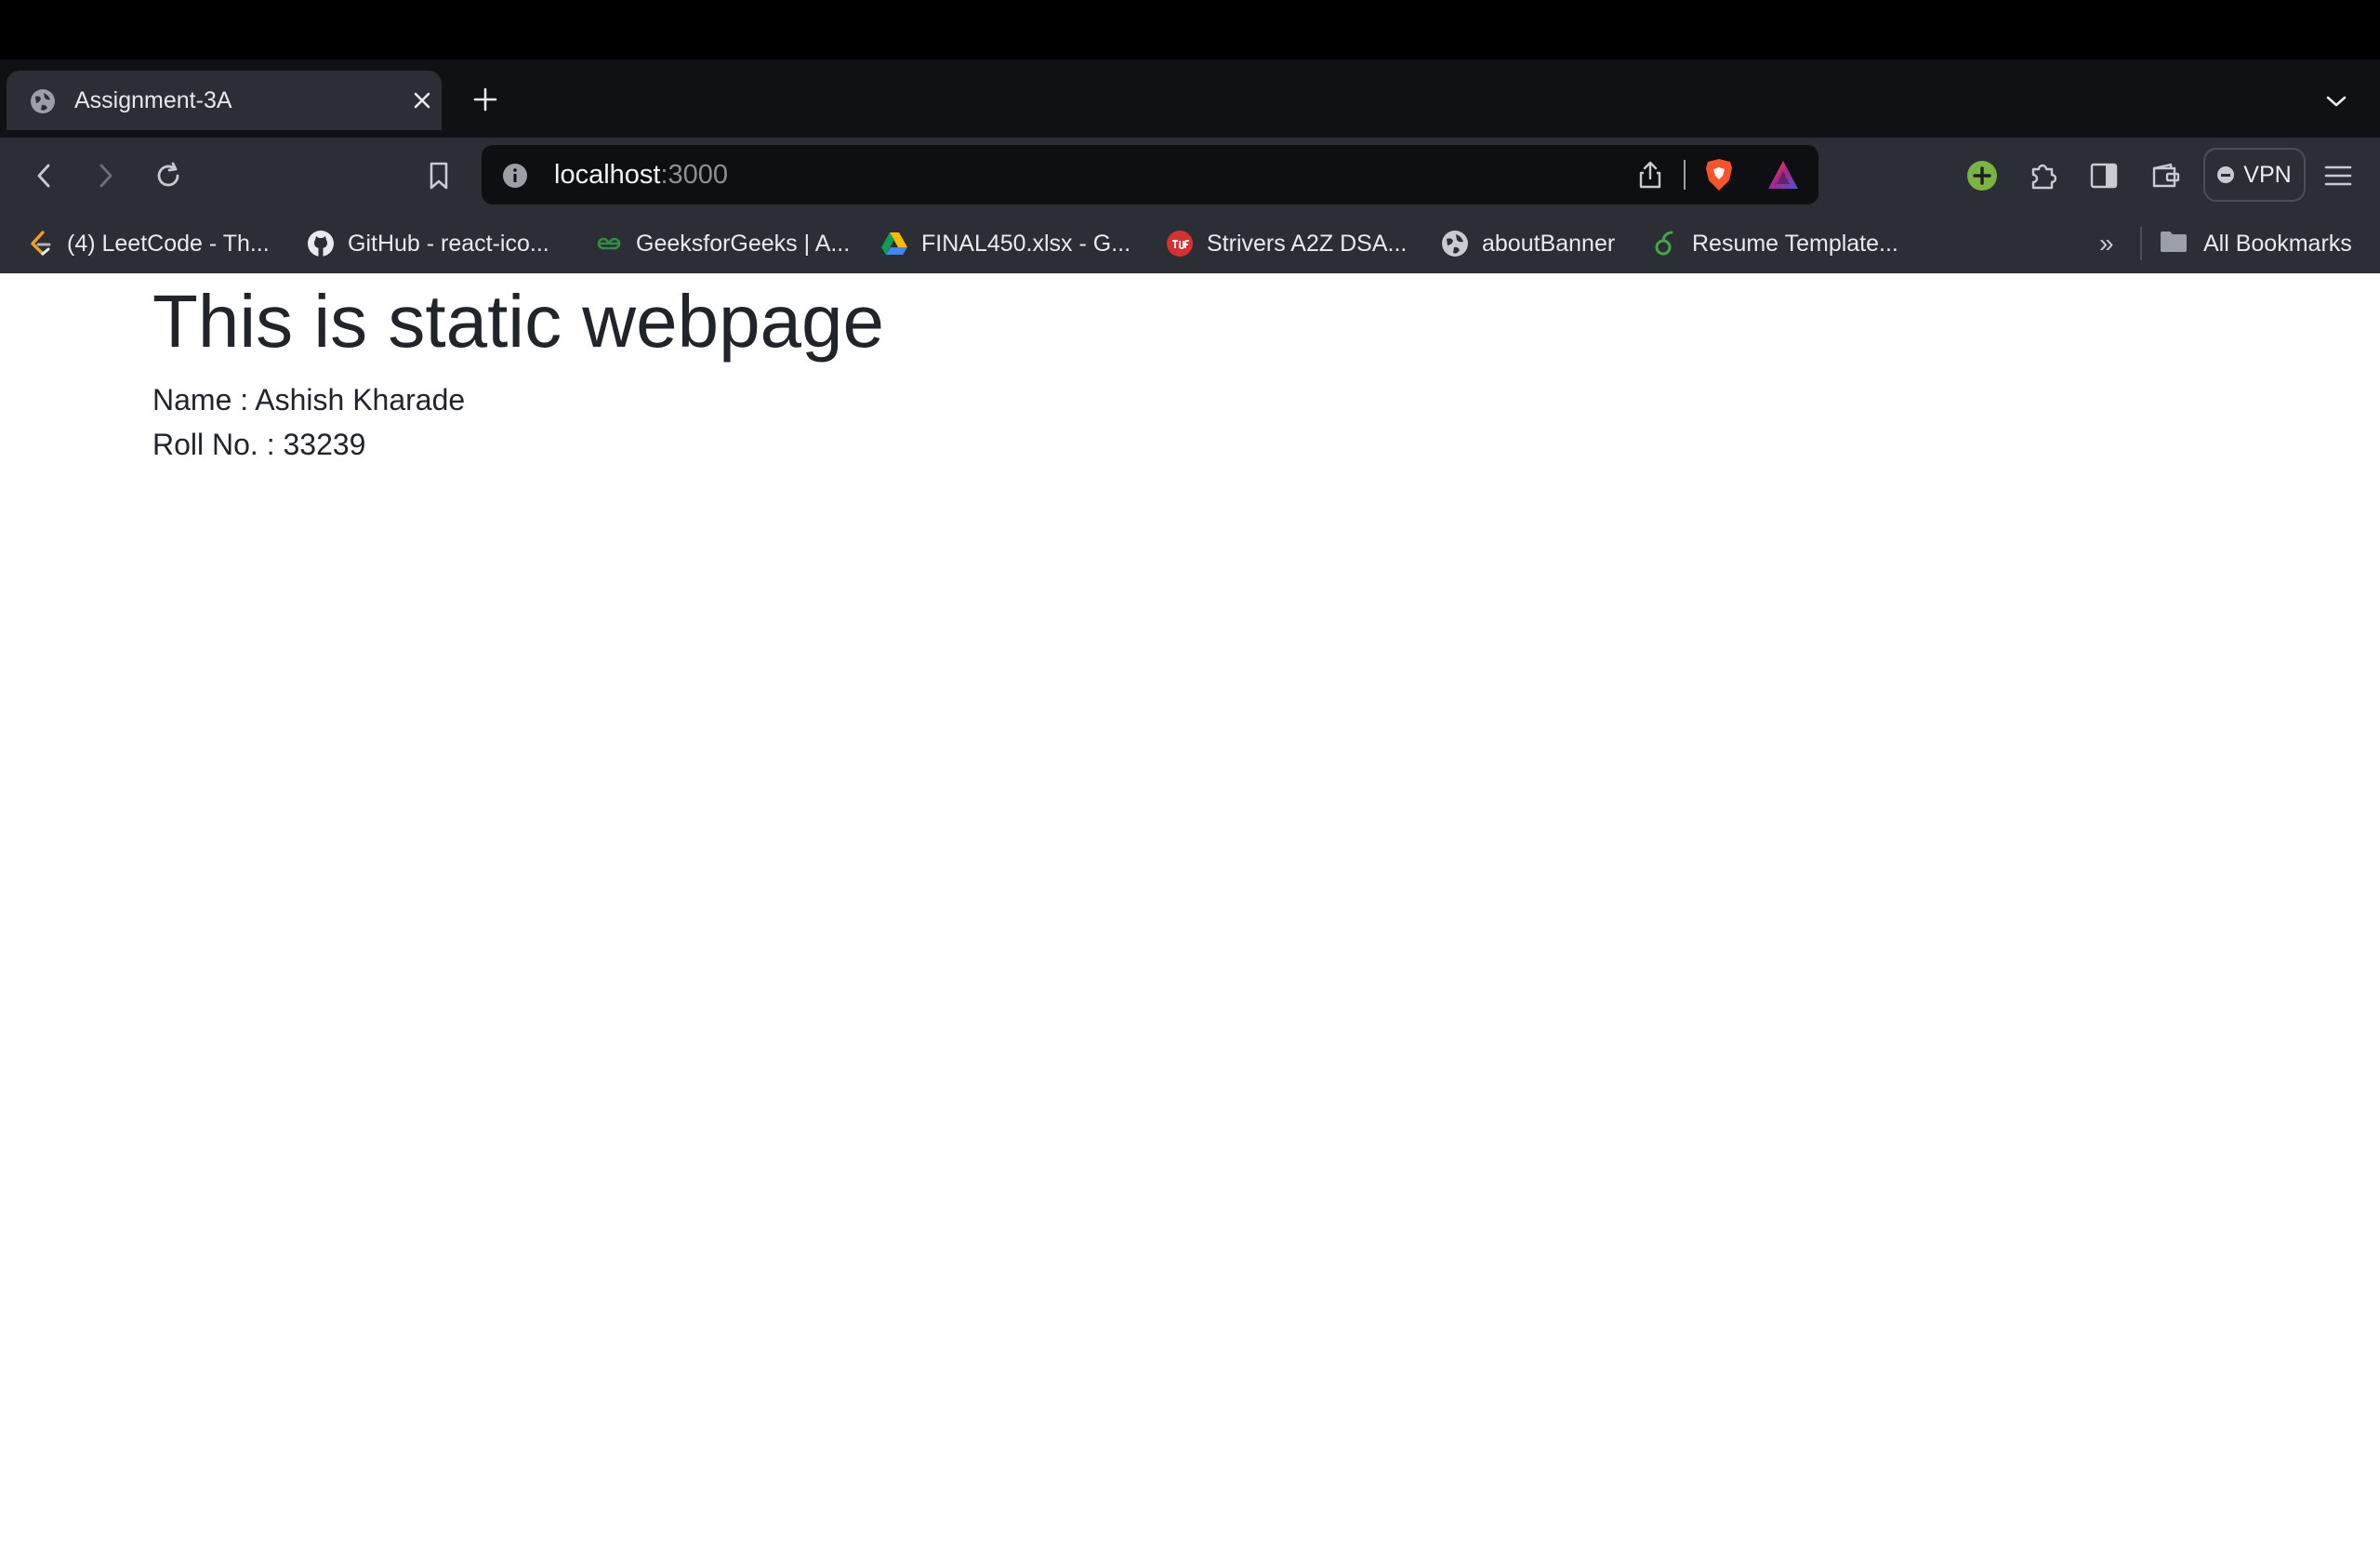 The height and width of the screenshot is (1547, 2380). I want to click on sidebar-icon, so click(2104, 175).